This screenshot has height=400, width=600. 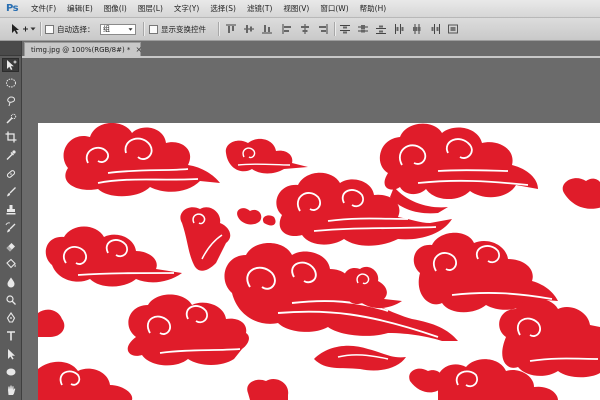 I want to click on marquee-tool, so click(x=10, y=83).